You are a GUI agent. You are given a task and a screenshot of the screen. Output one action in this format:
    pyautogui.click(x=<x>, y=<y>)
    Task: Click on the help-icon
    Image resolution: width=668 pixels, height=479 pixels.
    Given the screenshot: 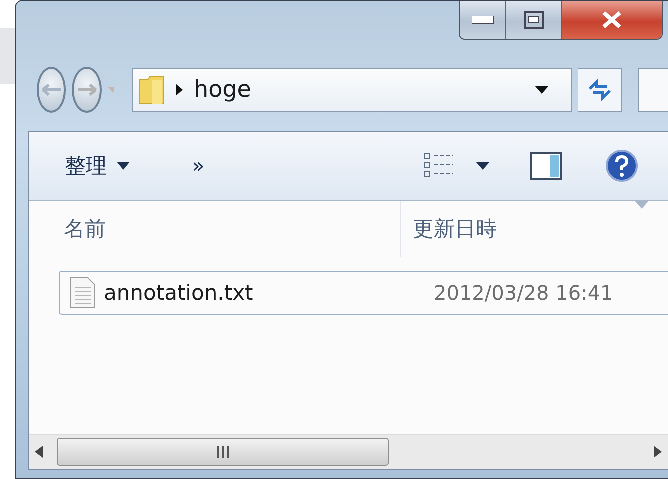 What is the action you would take?
    pyautogui.click(x=622, y=166)
    